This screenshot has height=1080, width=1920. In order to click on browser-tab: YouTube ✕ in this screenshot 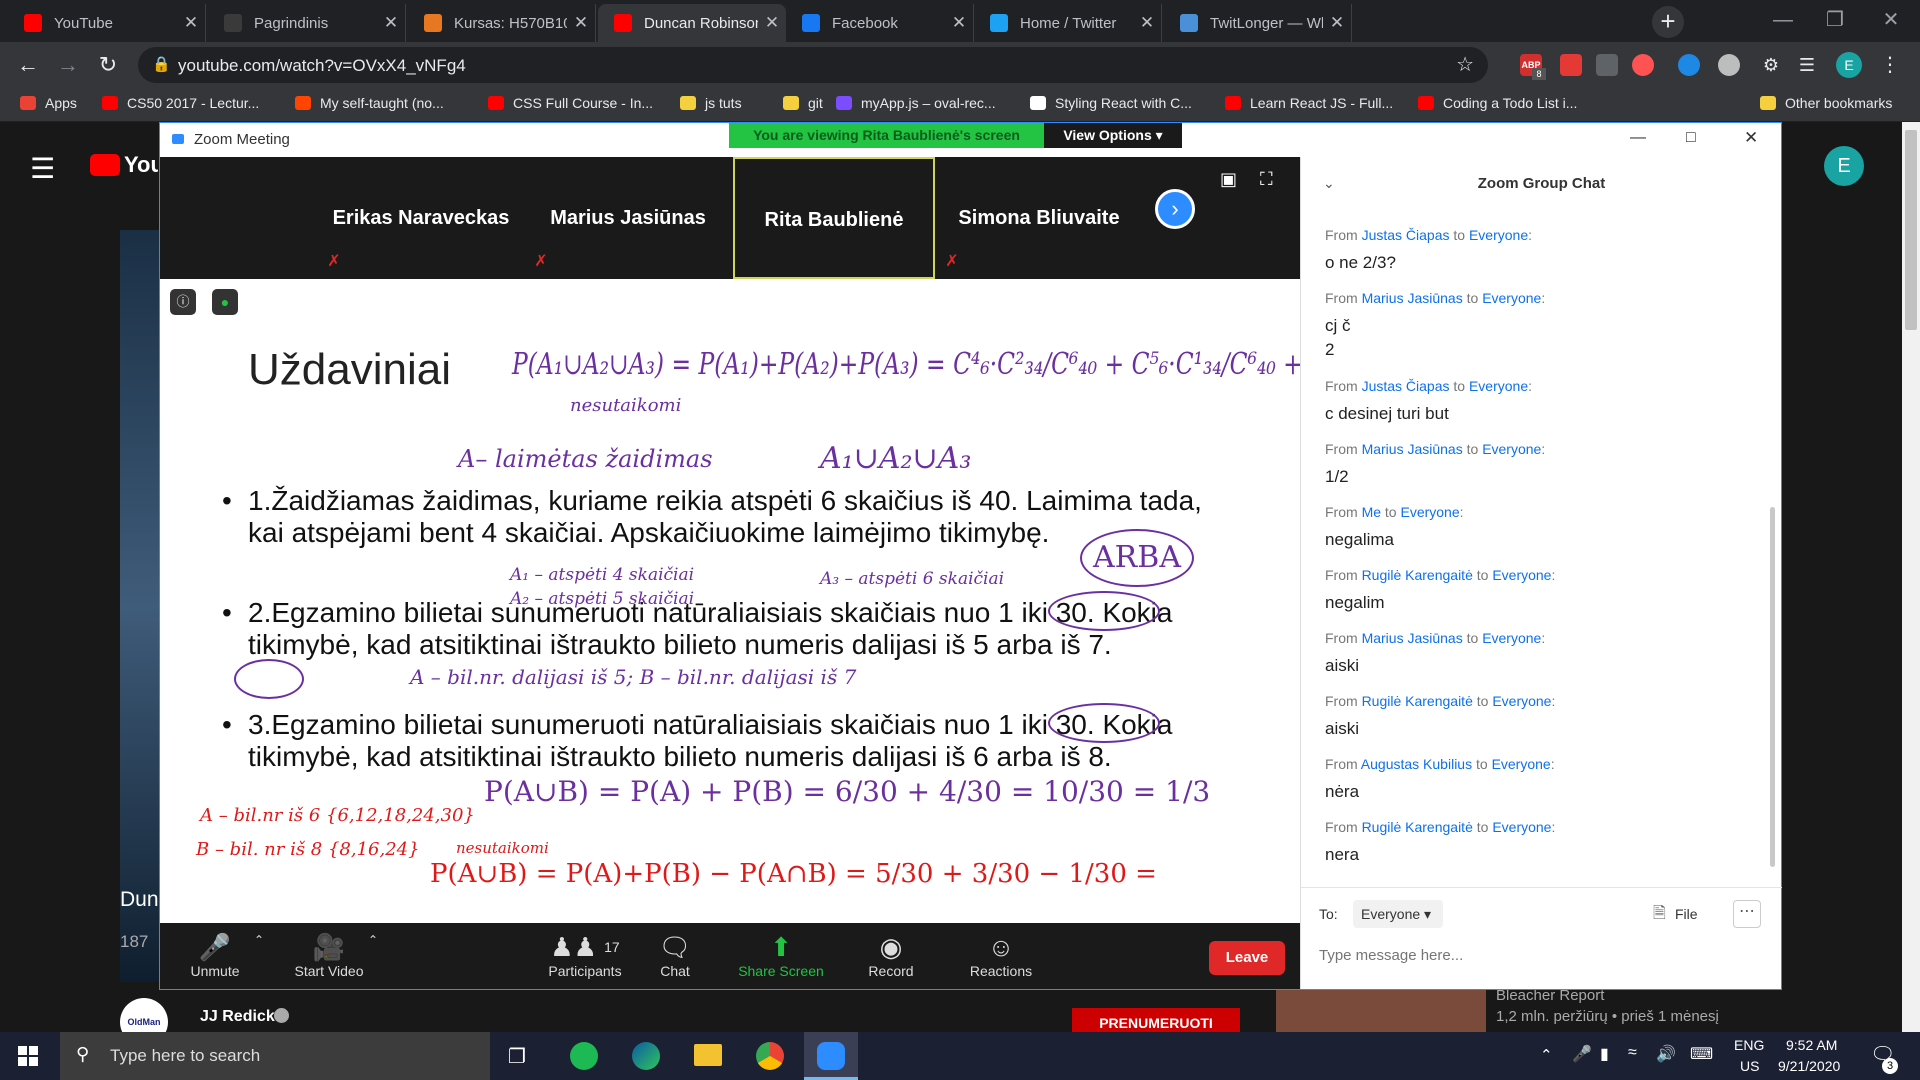, I will do `click(107, 23)`.